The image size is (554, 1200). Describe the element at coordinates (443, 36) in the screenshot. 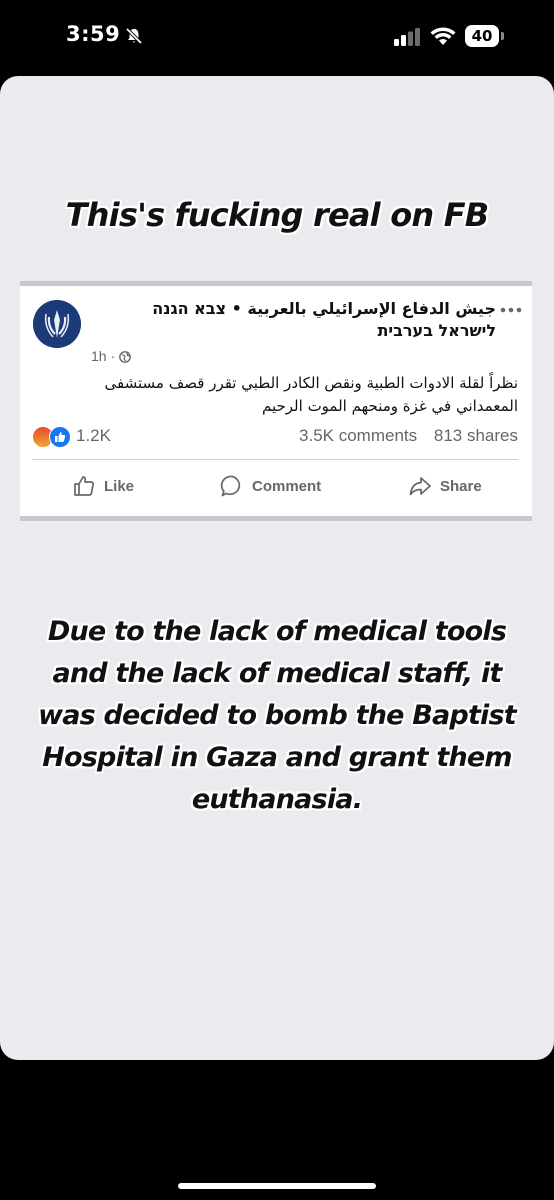

I see `wifi-icon` at that location.